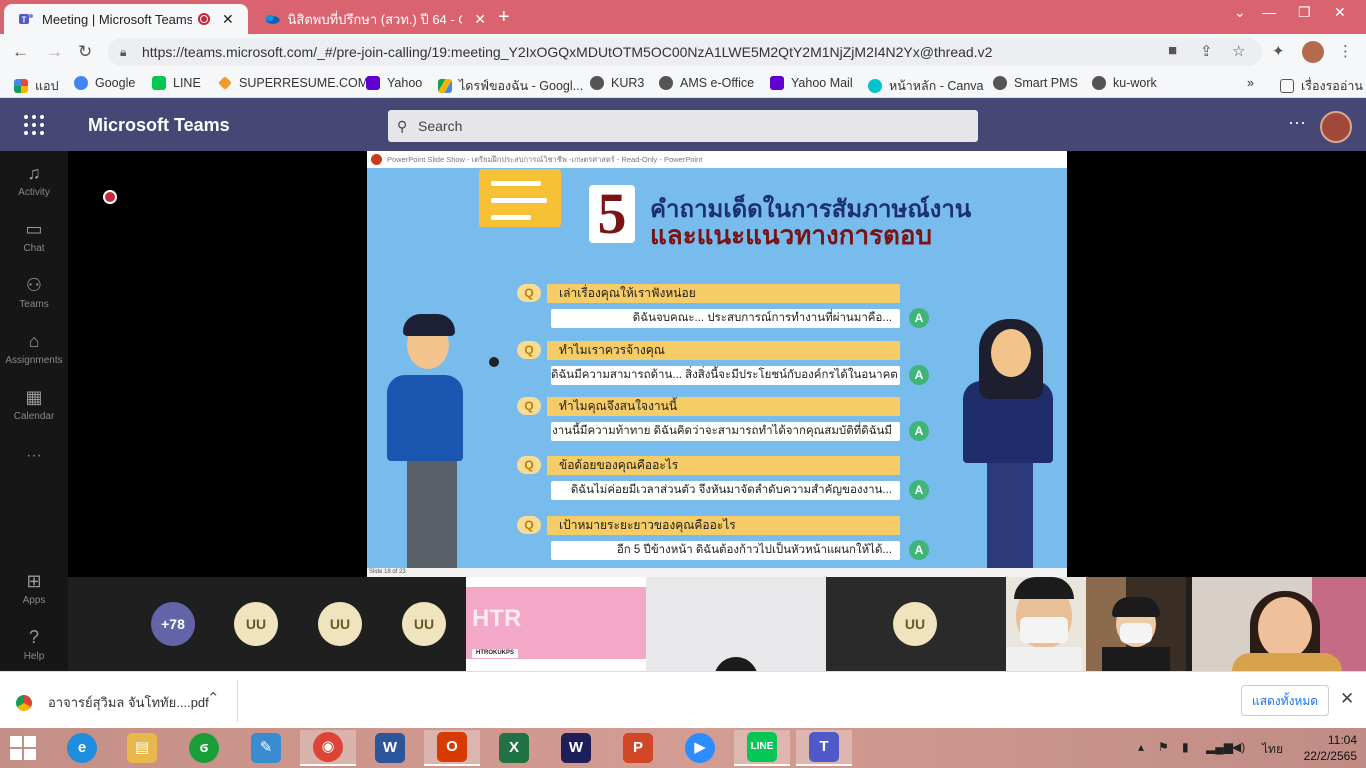 This screenshot has height=768, width=1366. Describe the element at coordinates (142, 748) in the screenshot. I see `taskbar-explorer-icon: ▤` at that location.